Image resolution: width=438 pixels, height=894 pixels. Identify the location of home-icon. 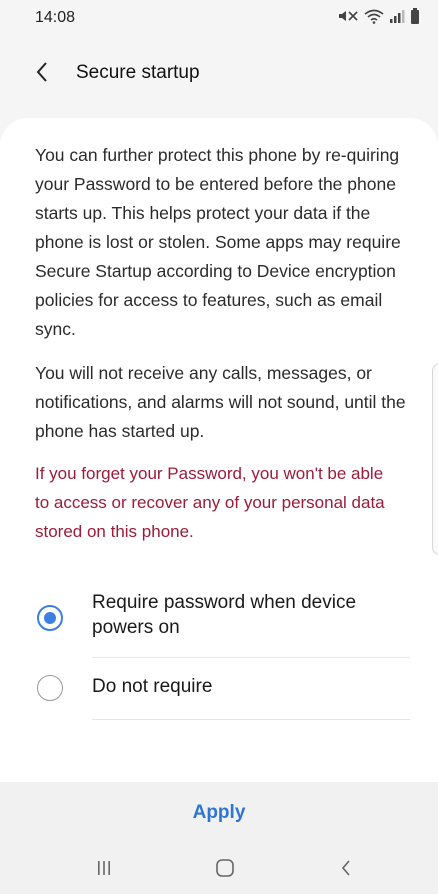
(225, 870).